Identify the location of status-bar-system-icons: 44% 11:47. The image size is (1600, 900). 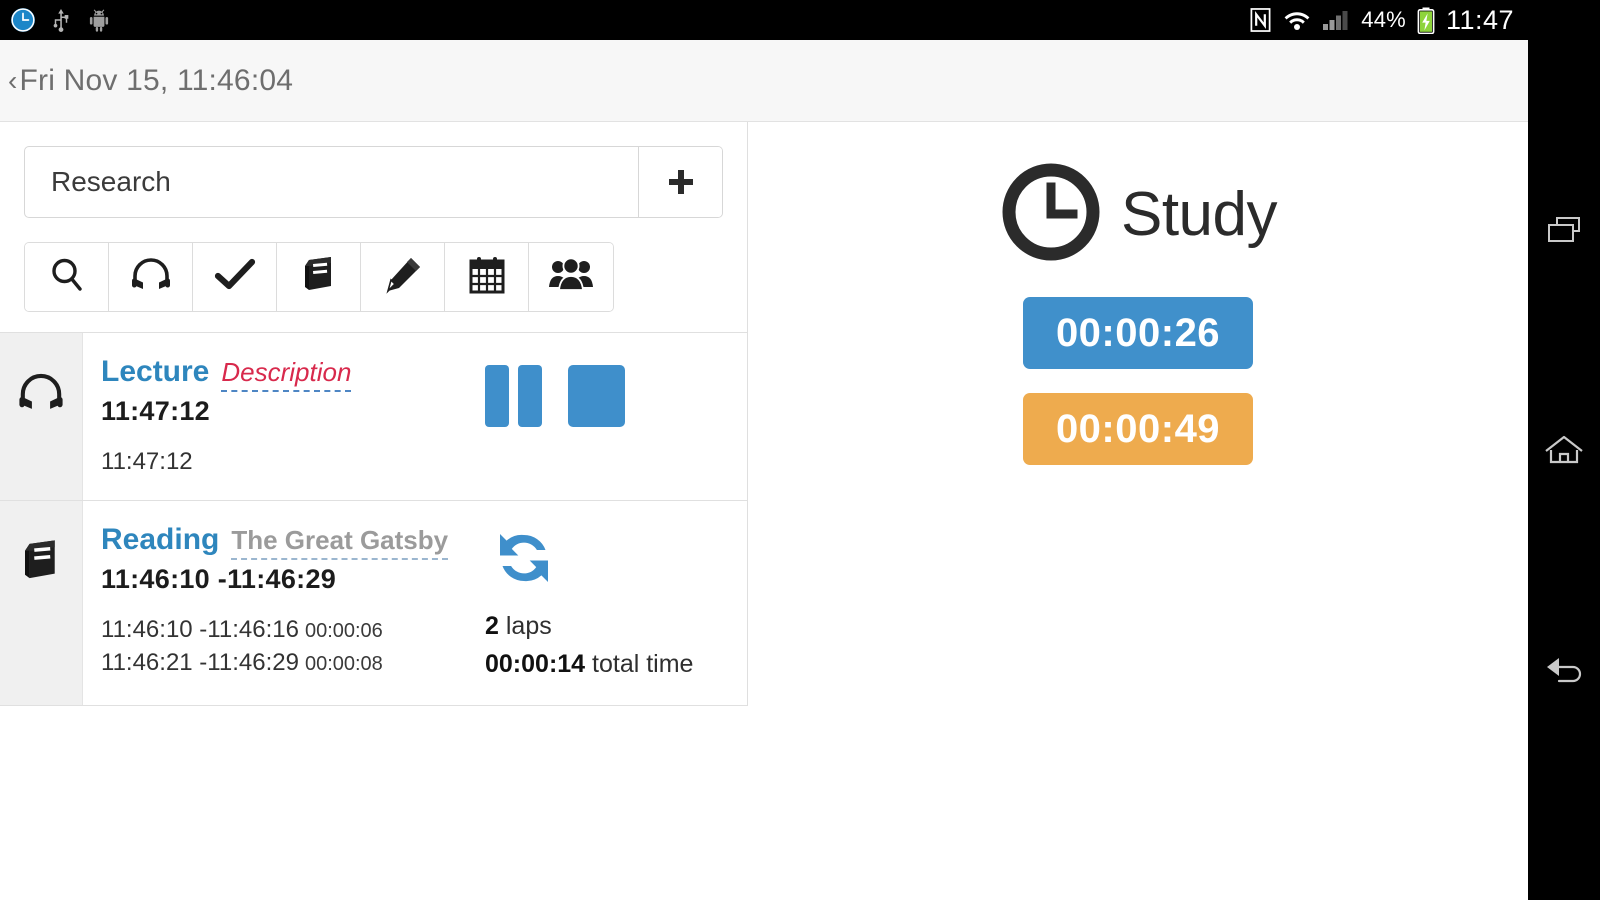
(1388, 20).